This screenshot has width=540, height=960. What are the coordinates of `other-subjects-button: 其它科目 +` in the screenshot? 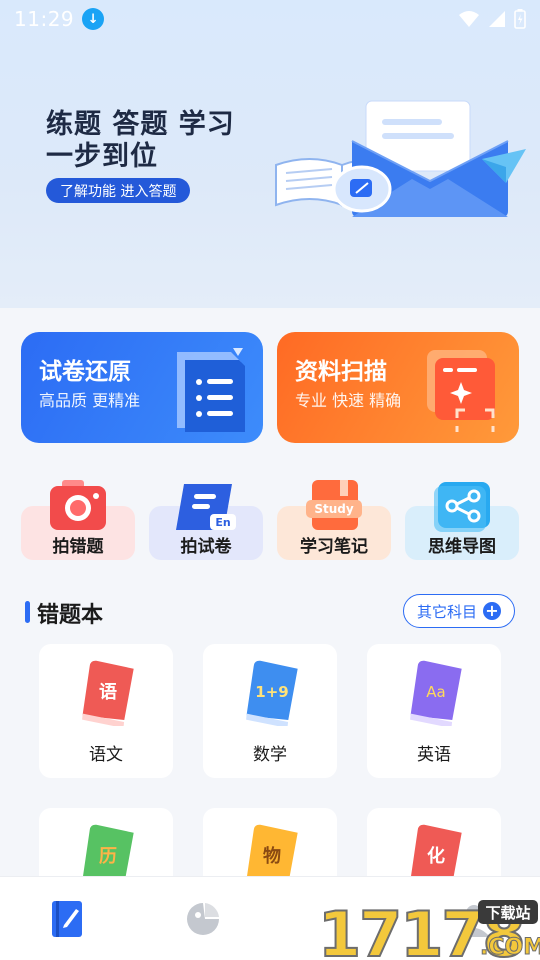 It's located at (459, 611).